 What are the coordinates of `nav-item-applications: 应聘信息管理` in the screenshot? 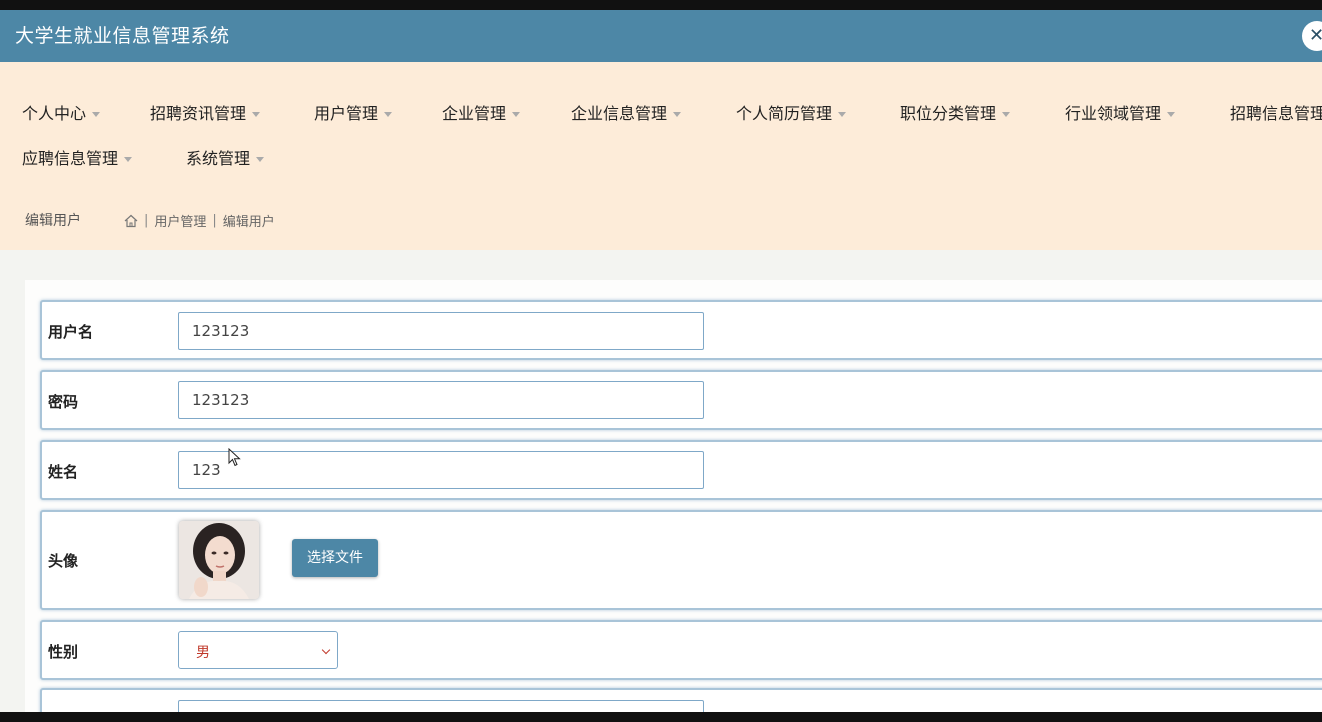 It's located at (77, 159).